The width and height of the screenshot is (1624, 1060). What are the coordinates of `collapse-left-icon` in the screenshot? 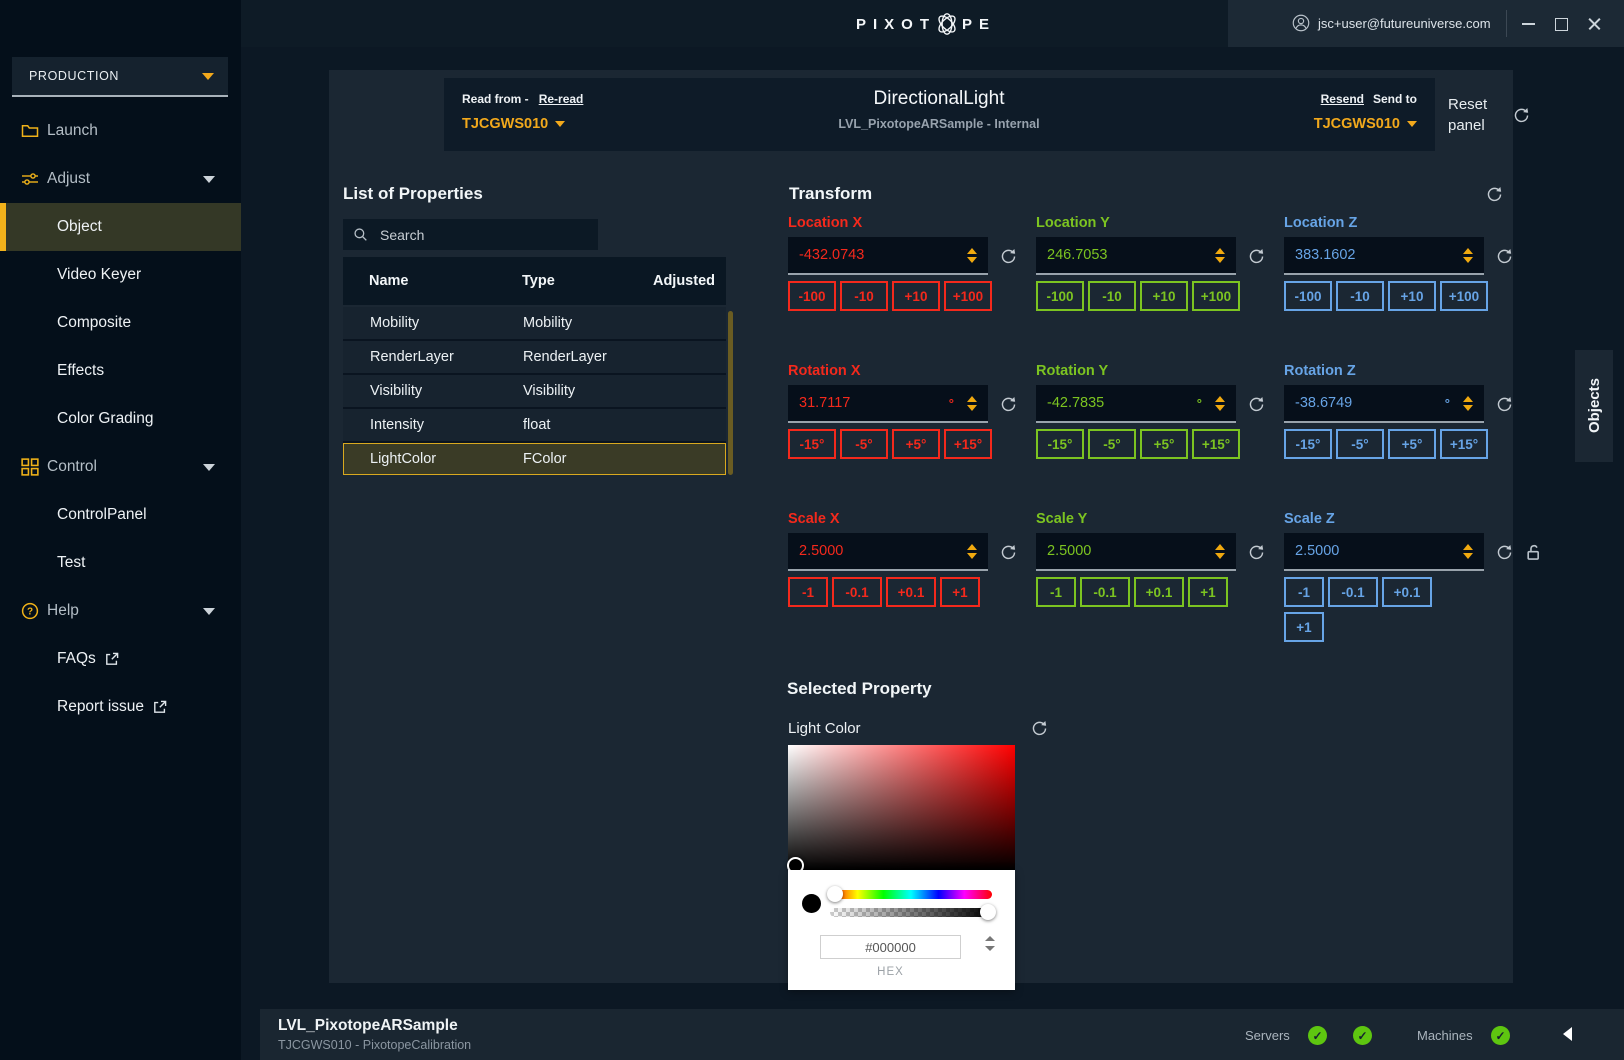 It's located at (1564, 1034).